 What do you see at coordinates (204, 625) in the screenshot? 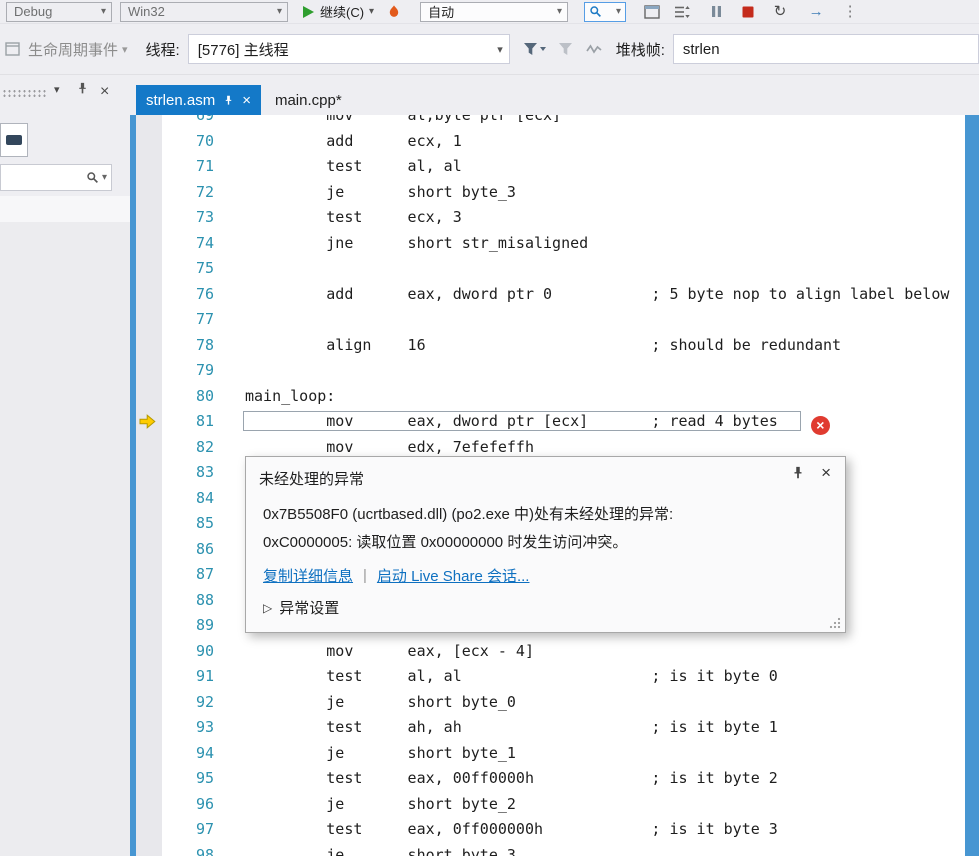
I see `line-number: 89` at bounding box center [204, 625].